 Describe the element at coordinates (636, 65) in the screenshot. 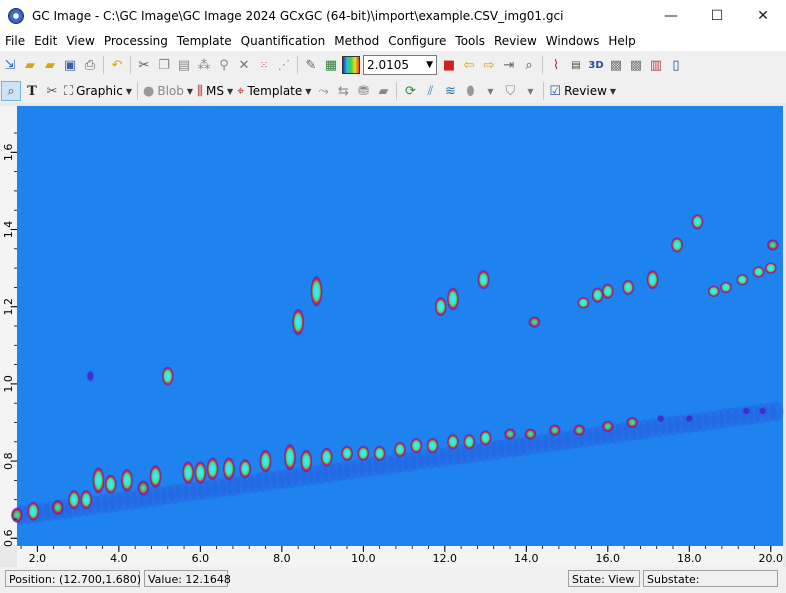

I see `stack2-icon: ▩` at that location.